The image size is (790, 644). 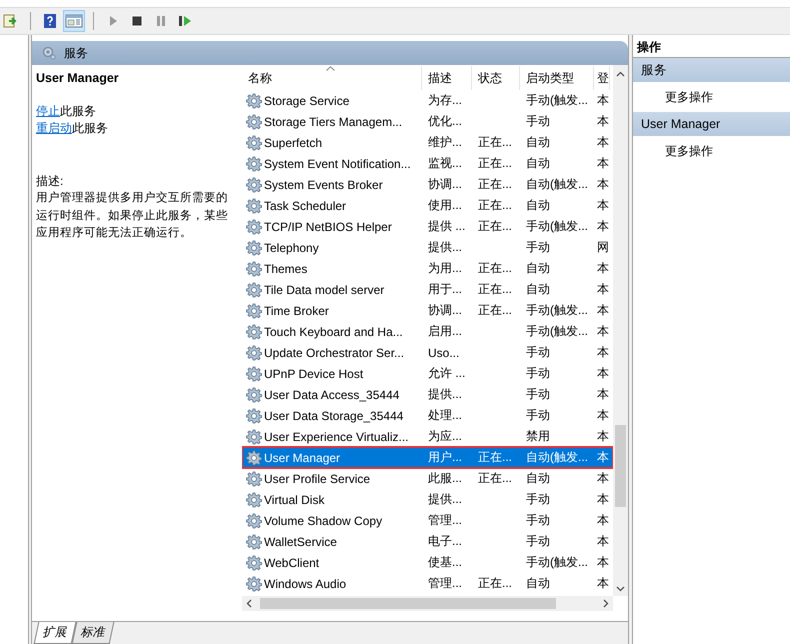 I want to click on service-row: System Events Broker 协调... 正在... 自动(触发... 本, so click(x=427, y=184).